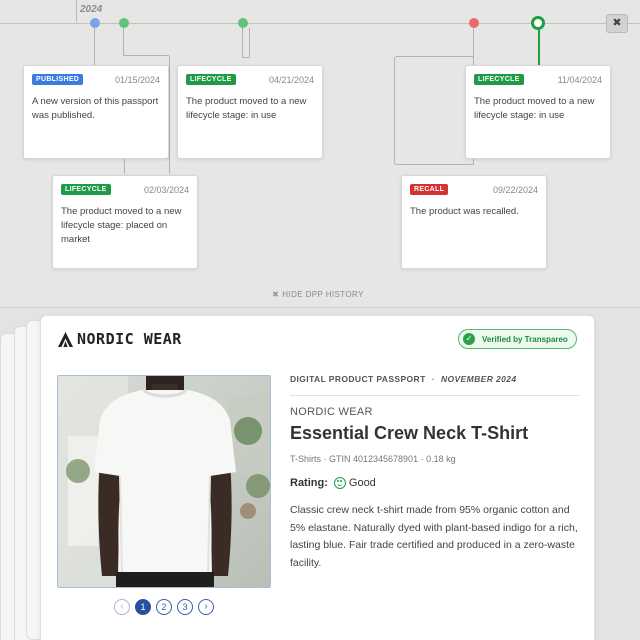  I want to click on pager-page-2: 2, so click(164, 607).